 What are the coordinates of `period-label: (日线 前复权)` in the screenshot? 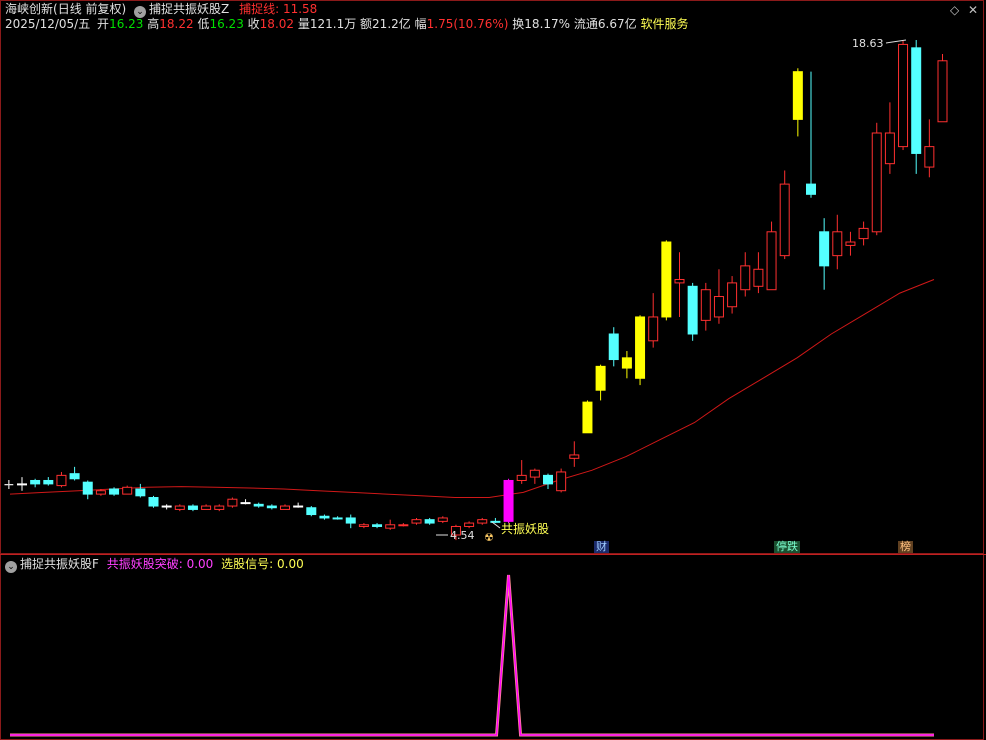 It's located at (89, 9).